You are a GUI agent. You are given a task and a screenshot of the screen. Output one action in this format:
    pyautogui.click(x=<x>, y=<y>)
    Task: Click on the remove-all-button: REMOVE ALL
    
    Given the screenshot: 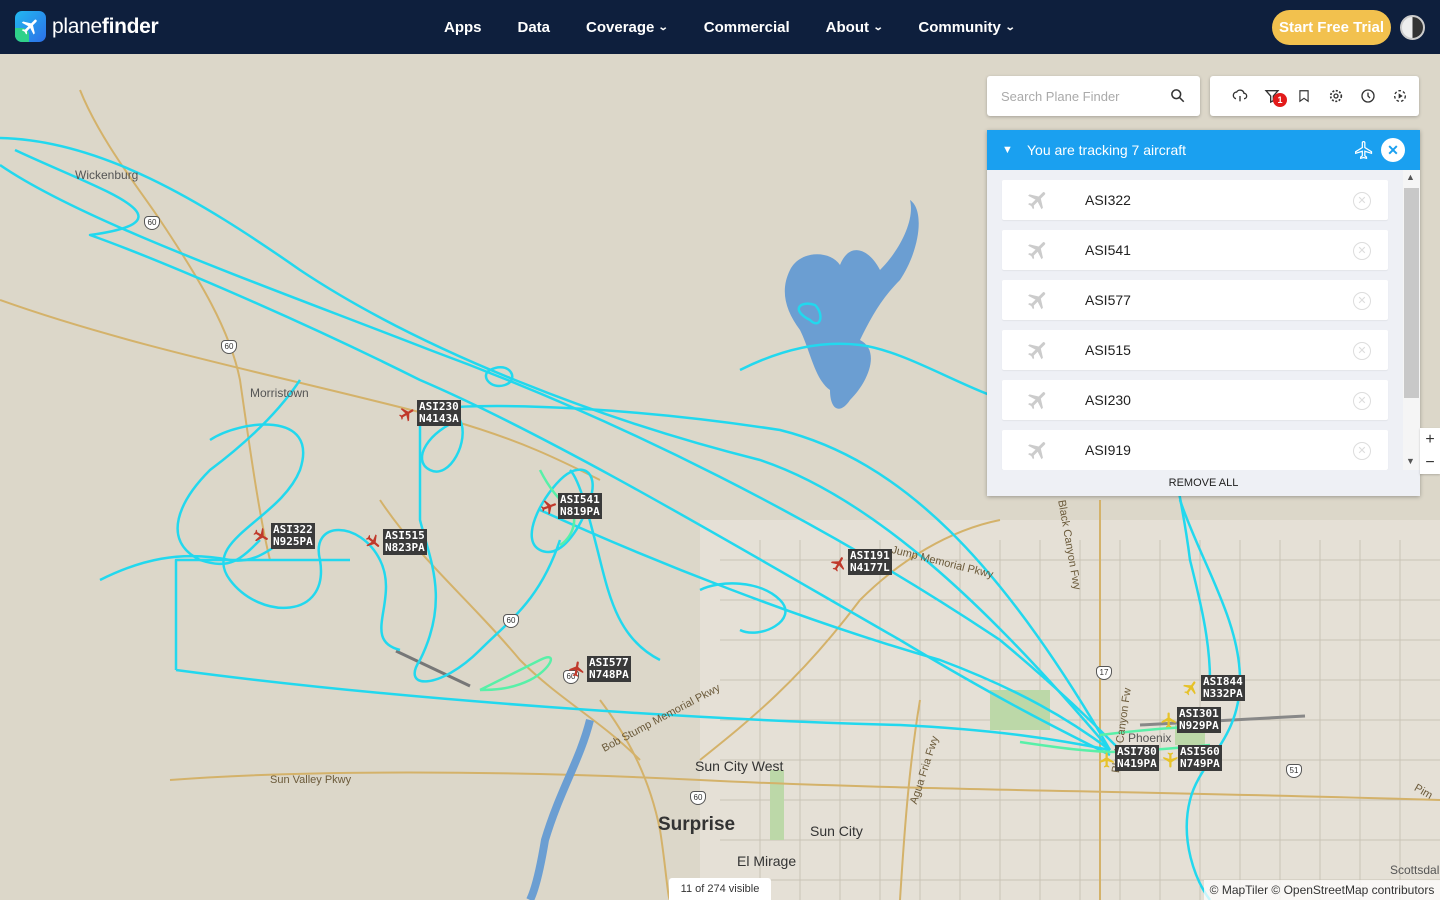 What is the action you would take?
    pyautogui.click(x=1203, y=483)
    